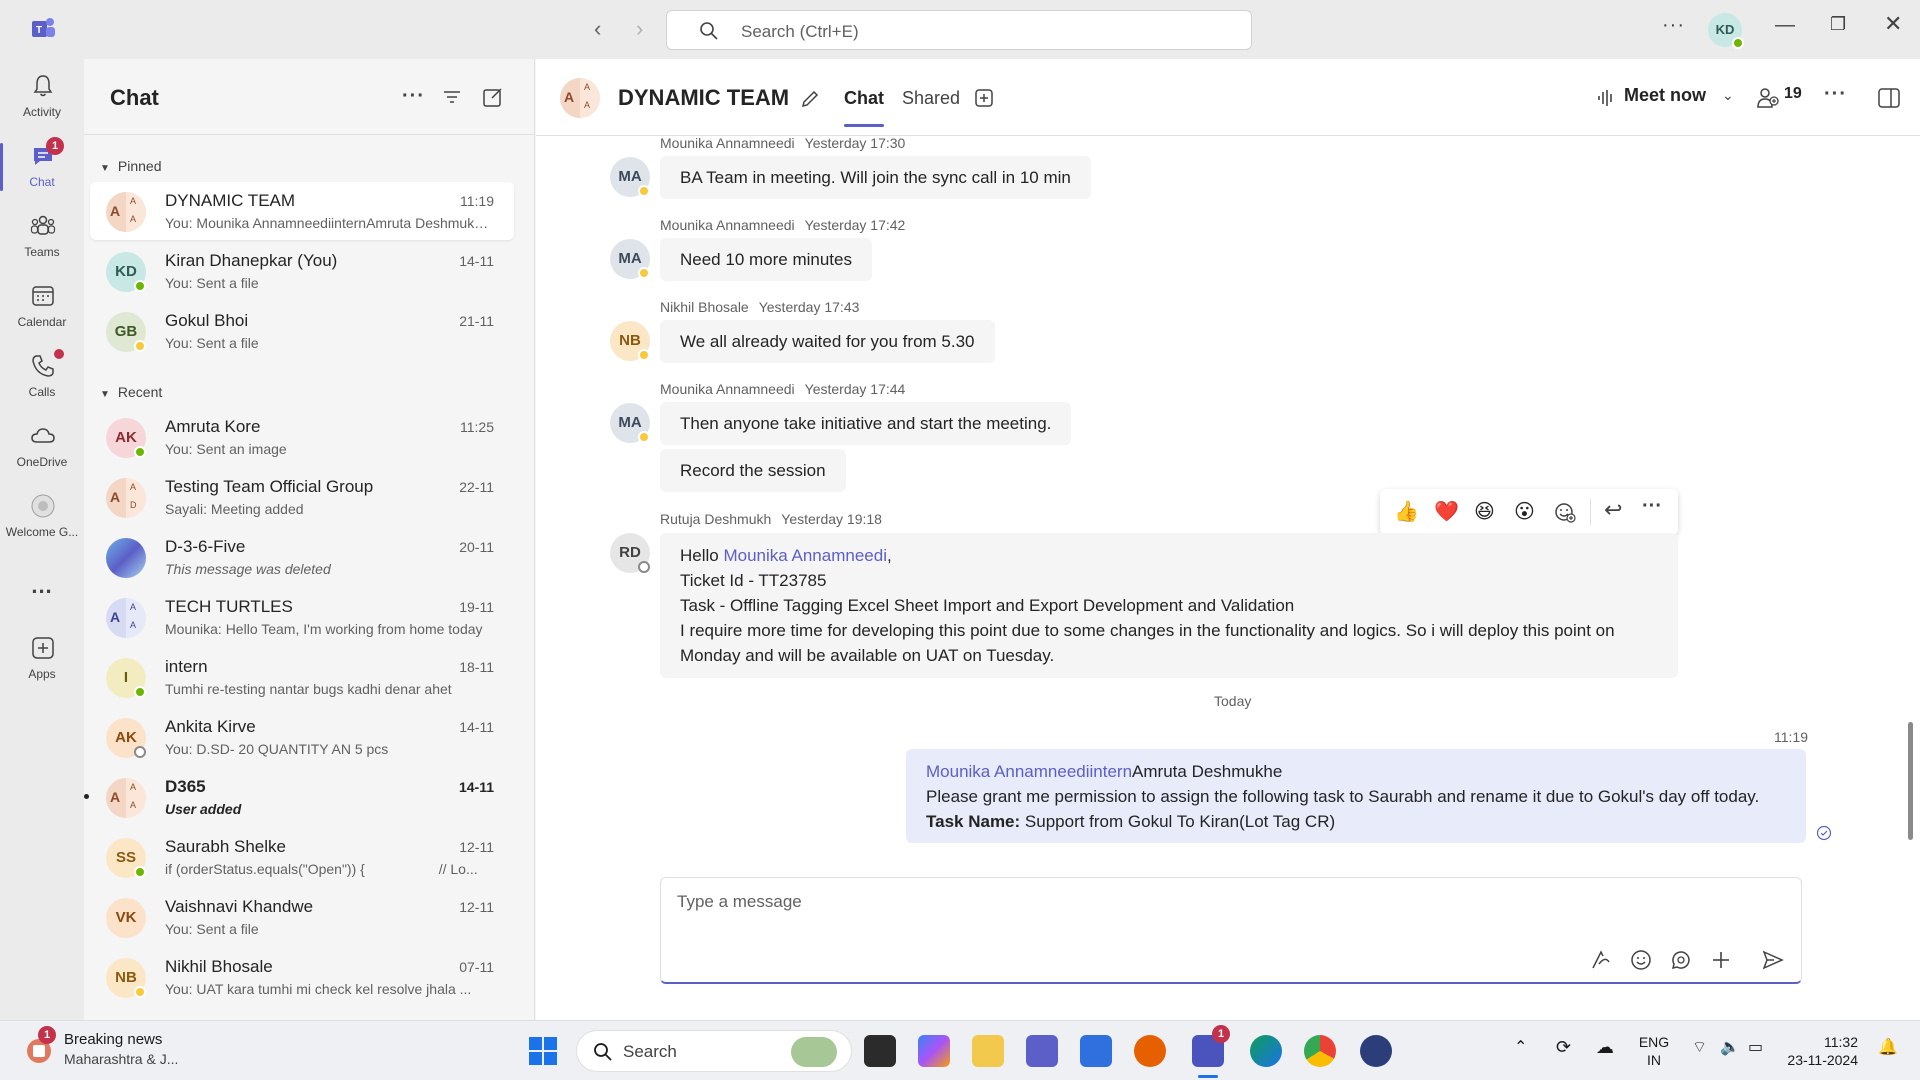 This screenshot has width=1920, height=1080. Describe the element at coordinates (1768, 98) in the screenshot. I see `participants-icon` at that location.